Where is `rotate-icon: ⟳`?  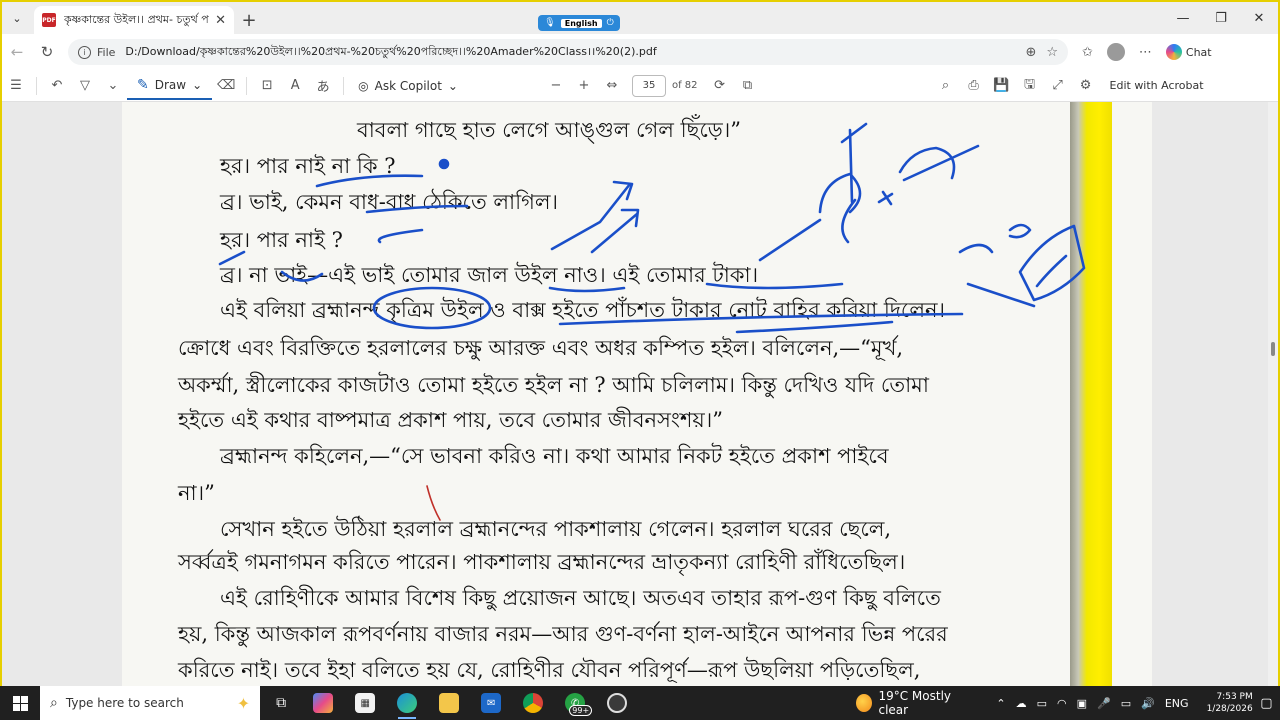
rotate-icon: ⟳ is located at coordinates (720, 86).